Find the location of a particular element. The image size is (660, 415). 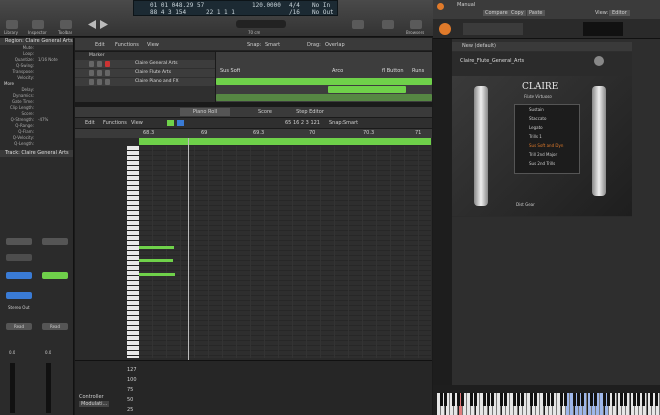

tab-score: Score is located at coordinates (265, 112).